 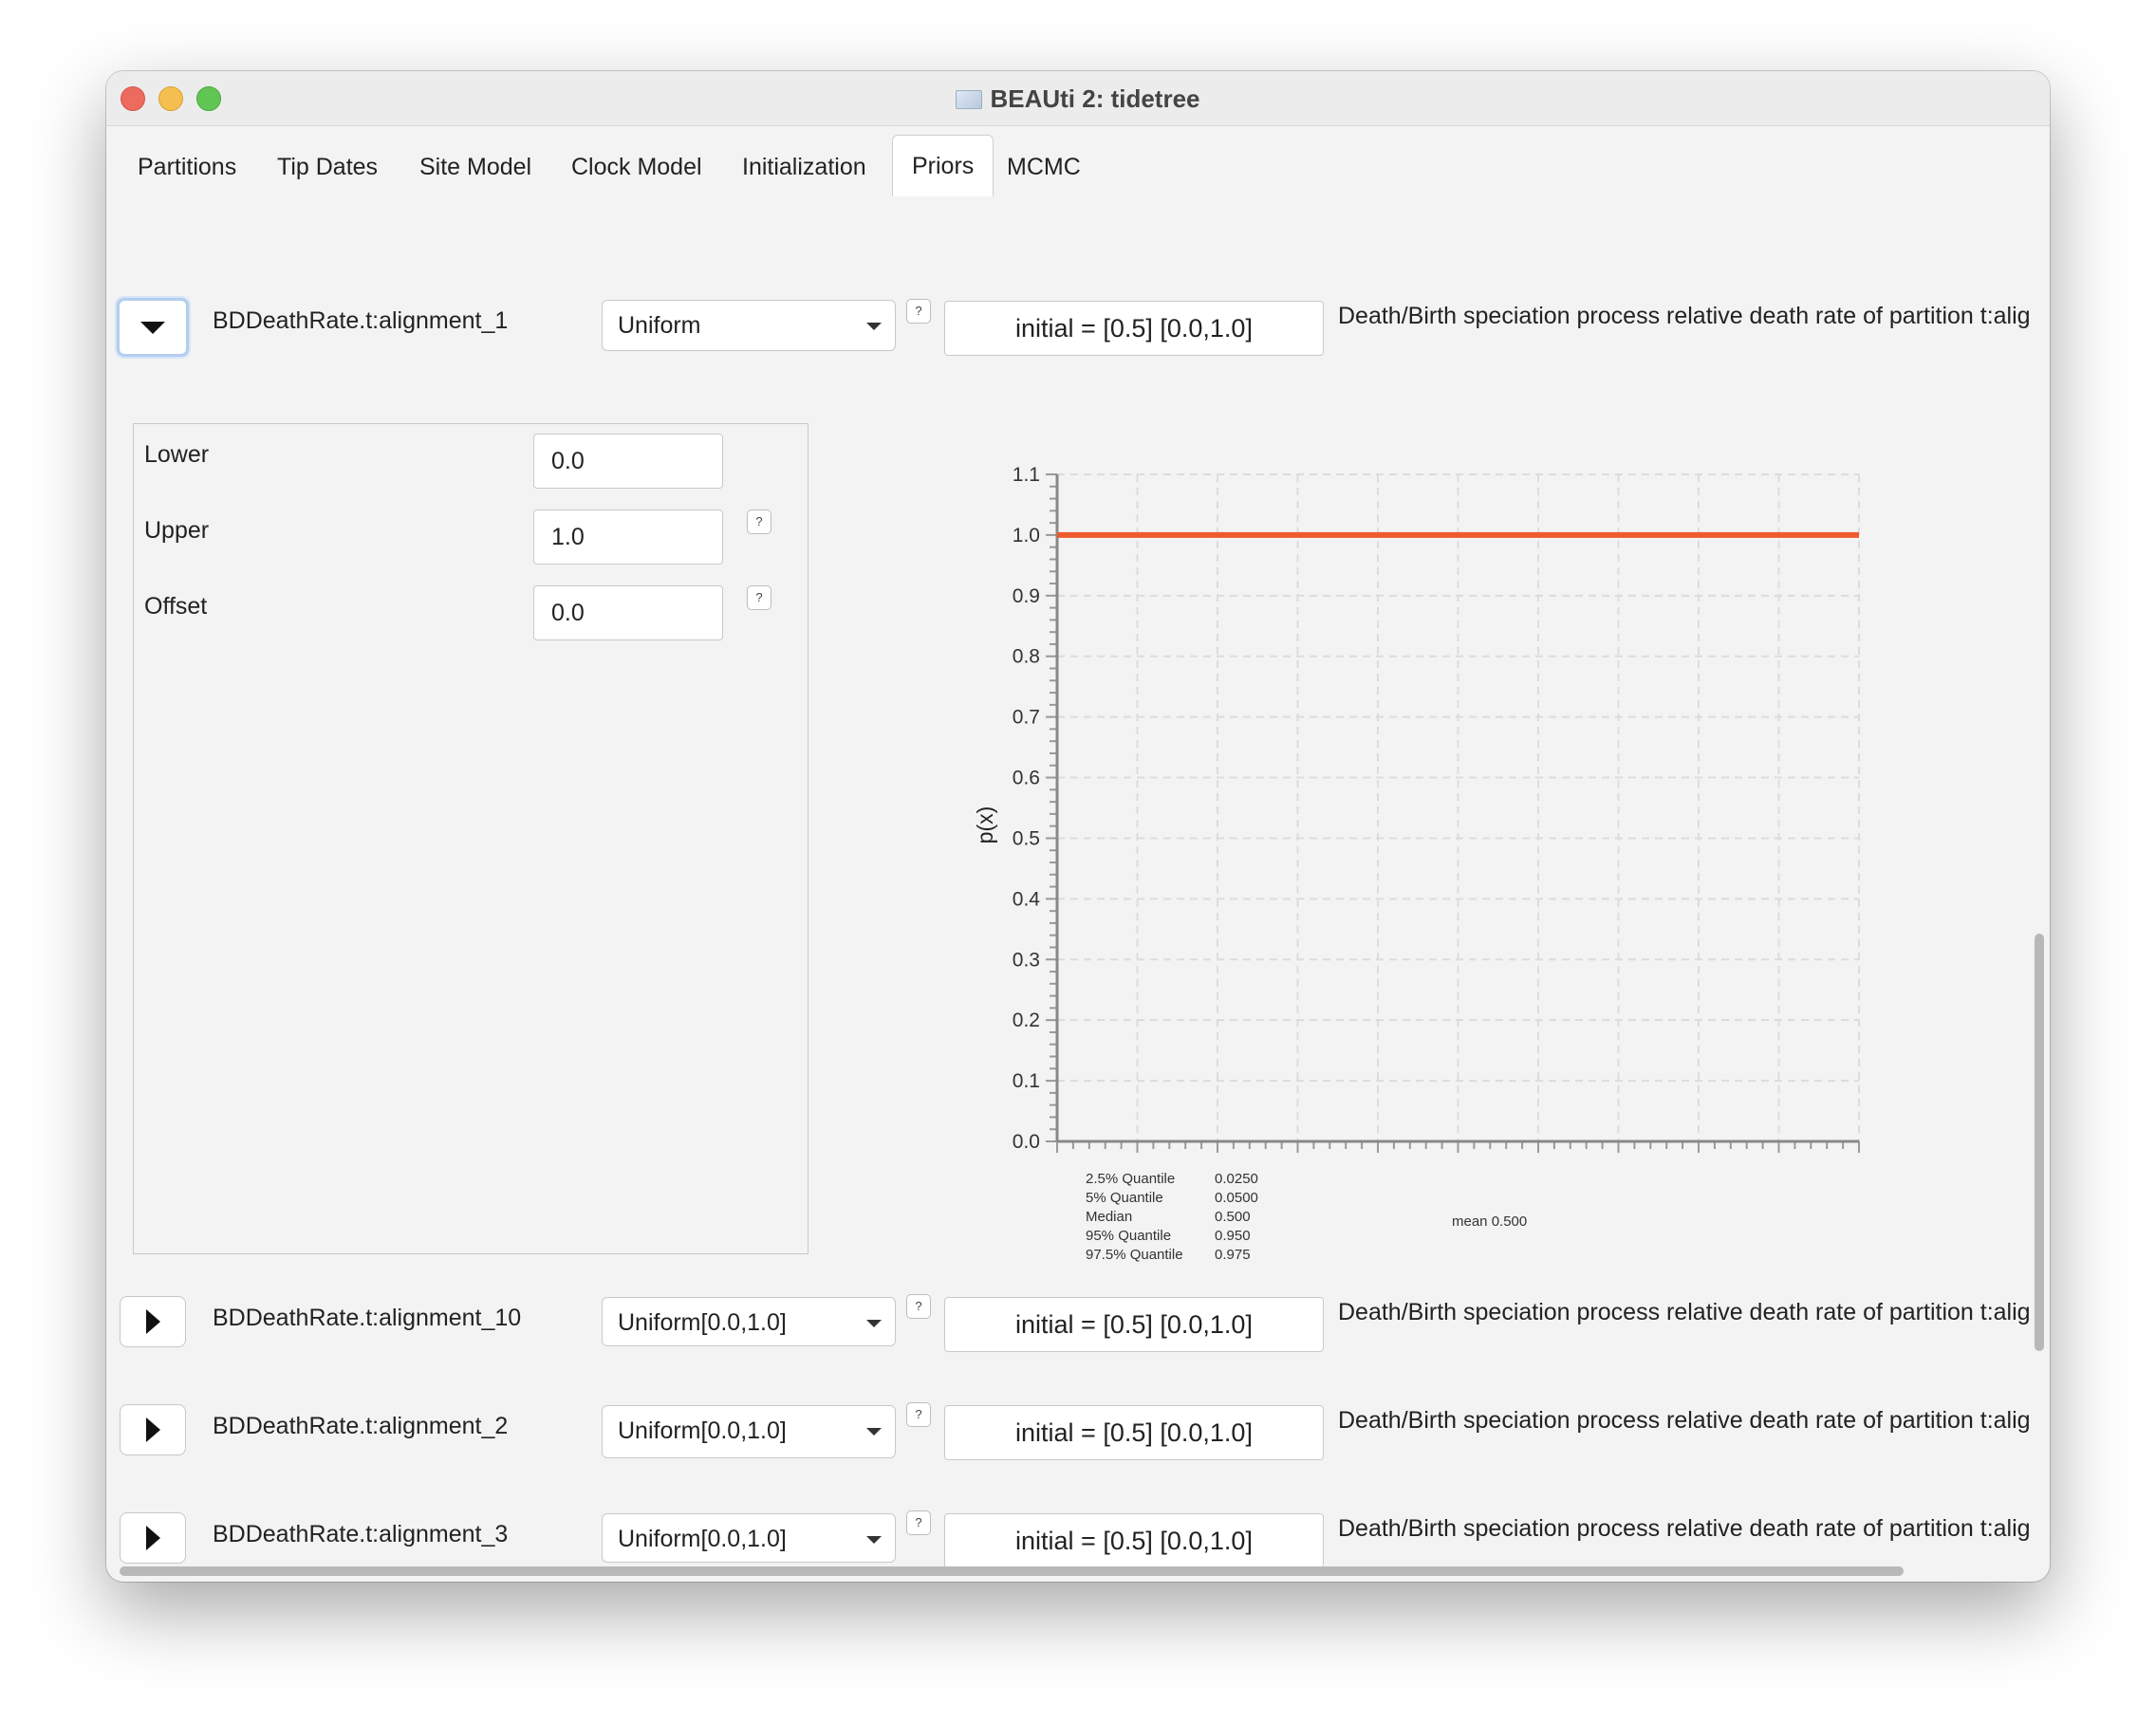 What do you see at coordinates (1168, 1236) in the screenshot?
I see `stat-row: 95% Quantile 0.950` at bounding box center [1168, 1236].